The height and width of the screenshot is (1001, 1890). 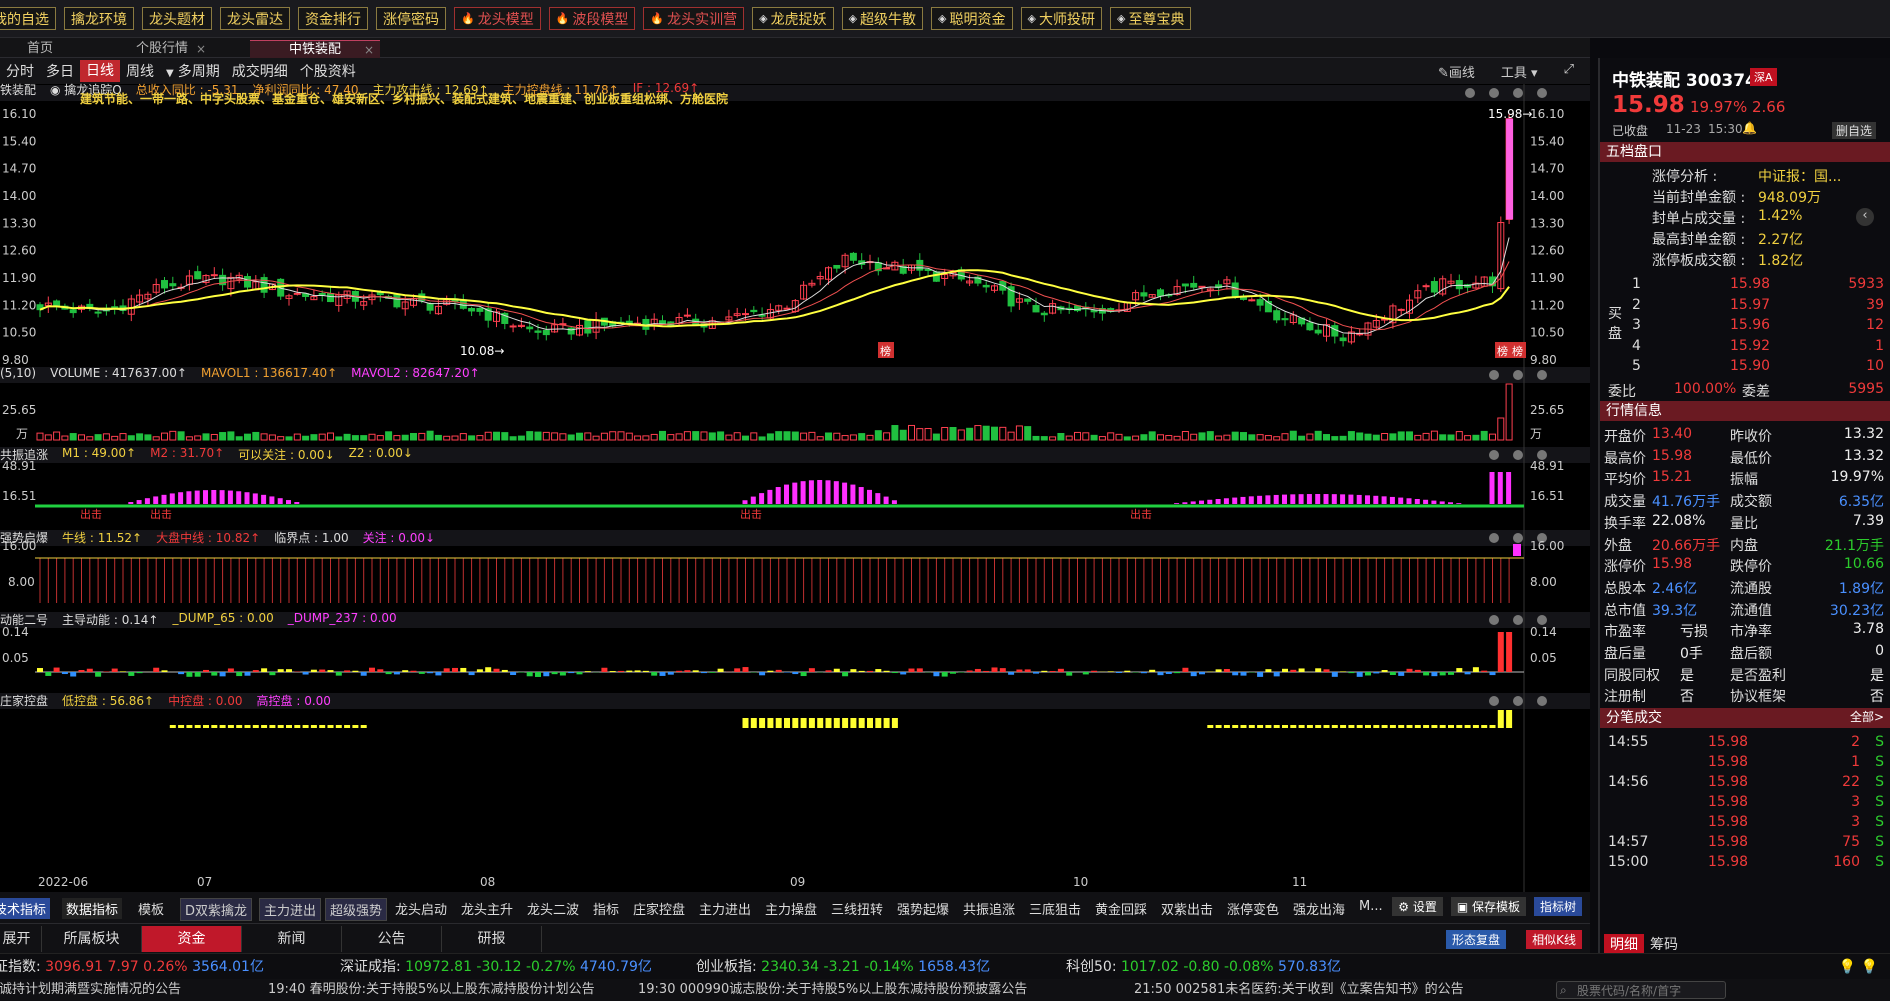 What do you see at coordinates (725, 908) in the screenshot?
I see `indicator-tab-11: 主力进出` at bounding box center [725, 908].